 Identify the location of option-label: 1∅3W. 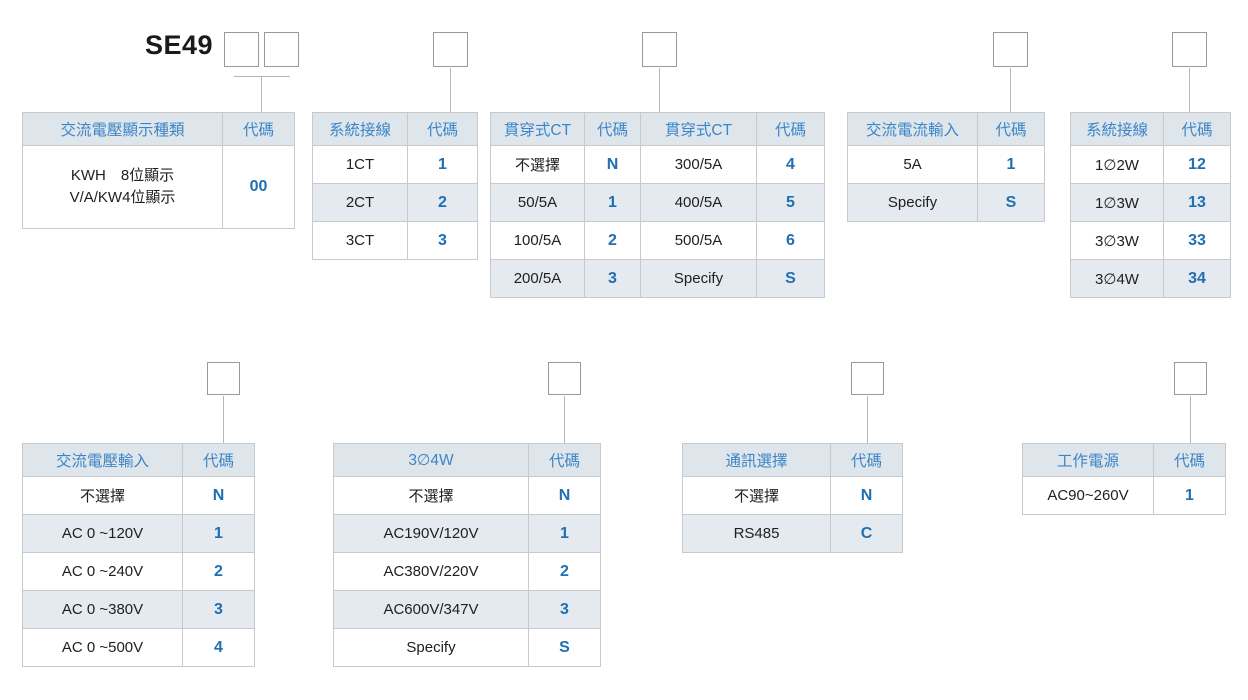
(1117, 202).